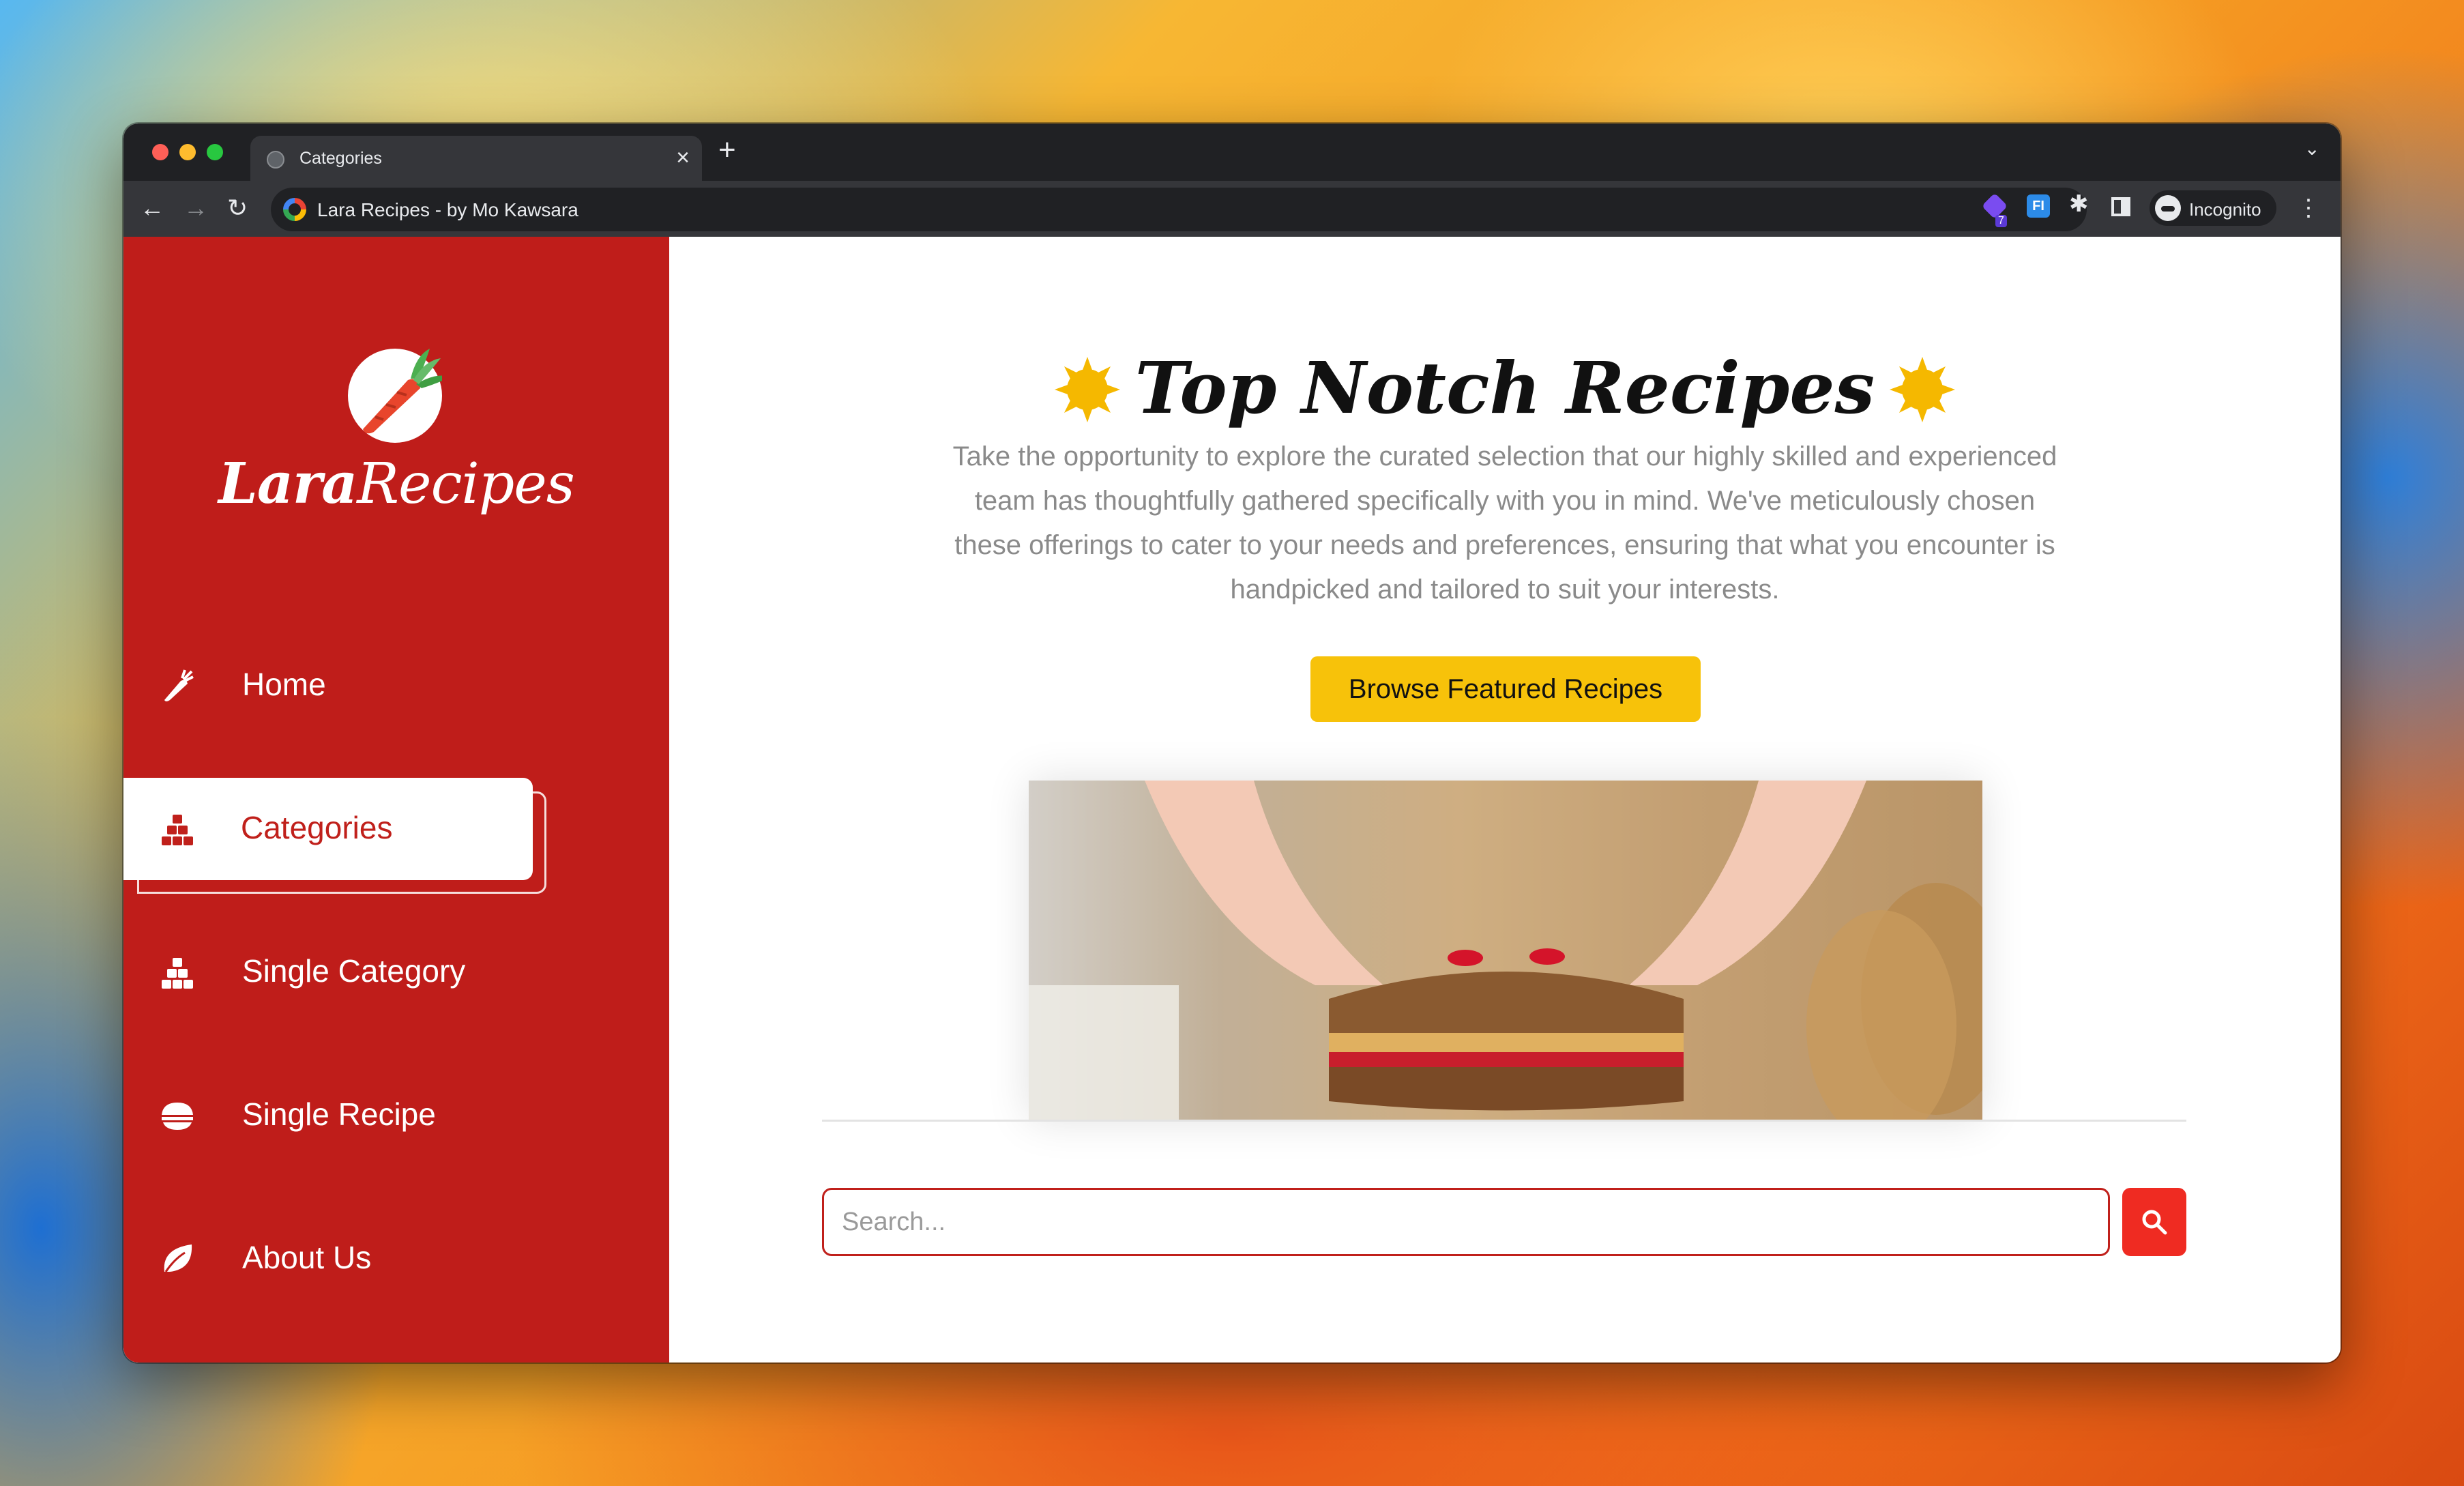 The height and width of the screenshot is (1486, 2464). I want to click on incognito-label: Incognito, so click(2225, 209).